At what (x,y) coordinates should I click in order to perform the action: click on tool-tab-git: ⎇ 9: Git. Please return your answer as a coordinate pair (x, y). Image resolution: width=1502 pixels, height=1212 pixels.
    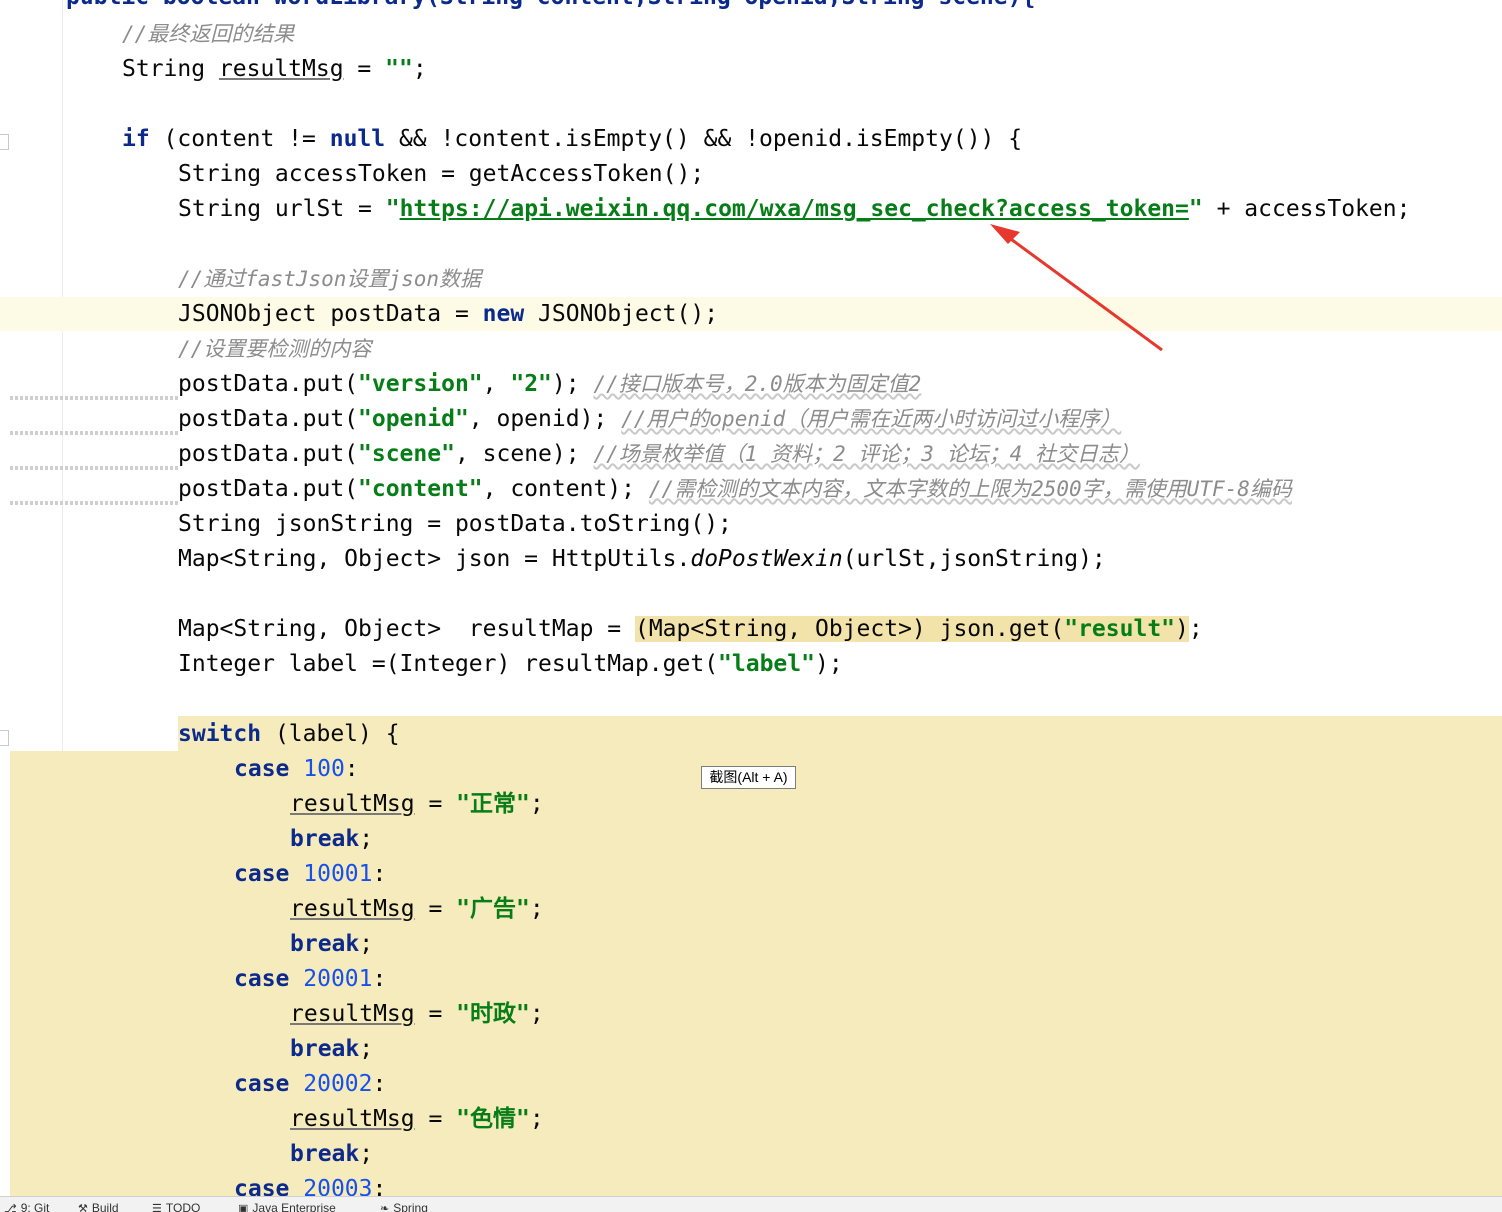
    Looking at the image, I should click on (26, 1206).